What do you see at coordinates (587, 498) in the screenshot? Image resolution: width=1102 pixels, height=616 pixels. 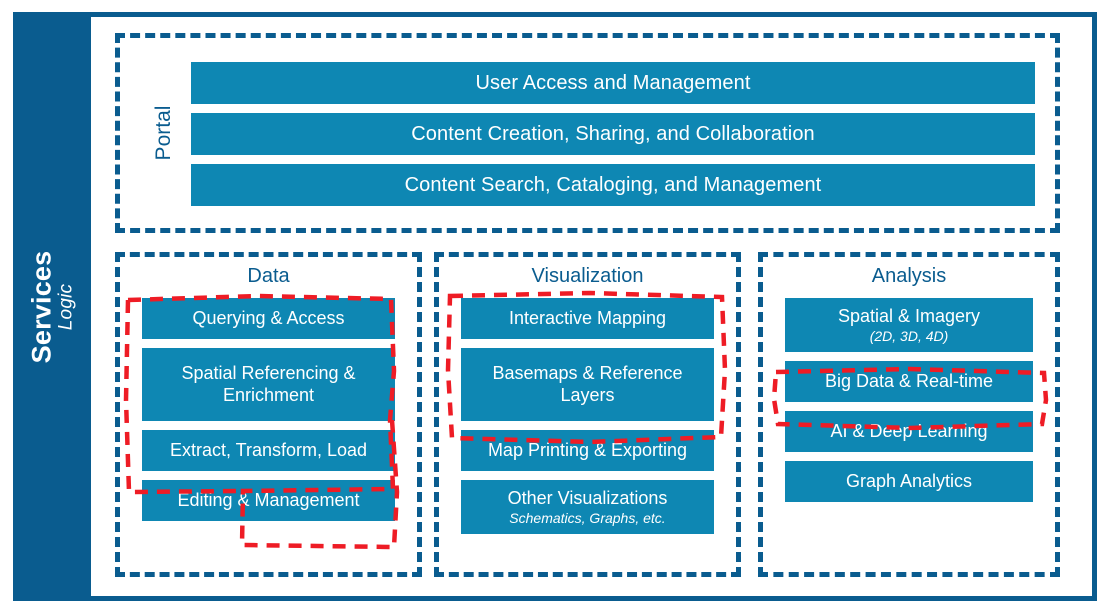 I see `service-box-label: Other Visualizations` at bounding box center [587, 498].